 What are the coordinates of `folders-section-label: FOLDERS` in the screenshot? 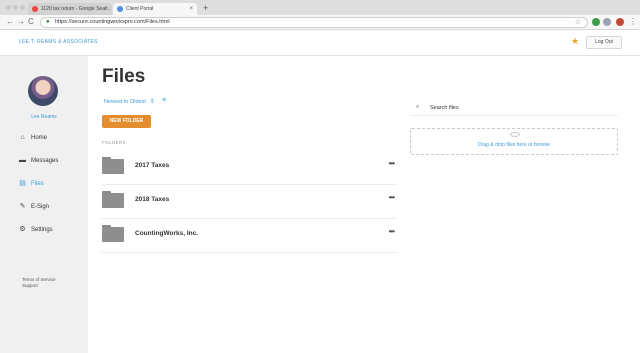 It's located at (114, 142).